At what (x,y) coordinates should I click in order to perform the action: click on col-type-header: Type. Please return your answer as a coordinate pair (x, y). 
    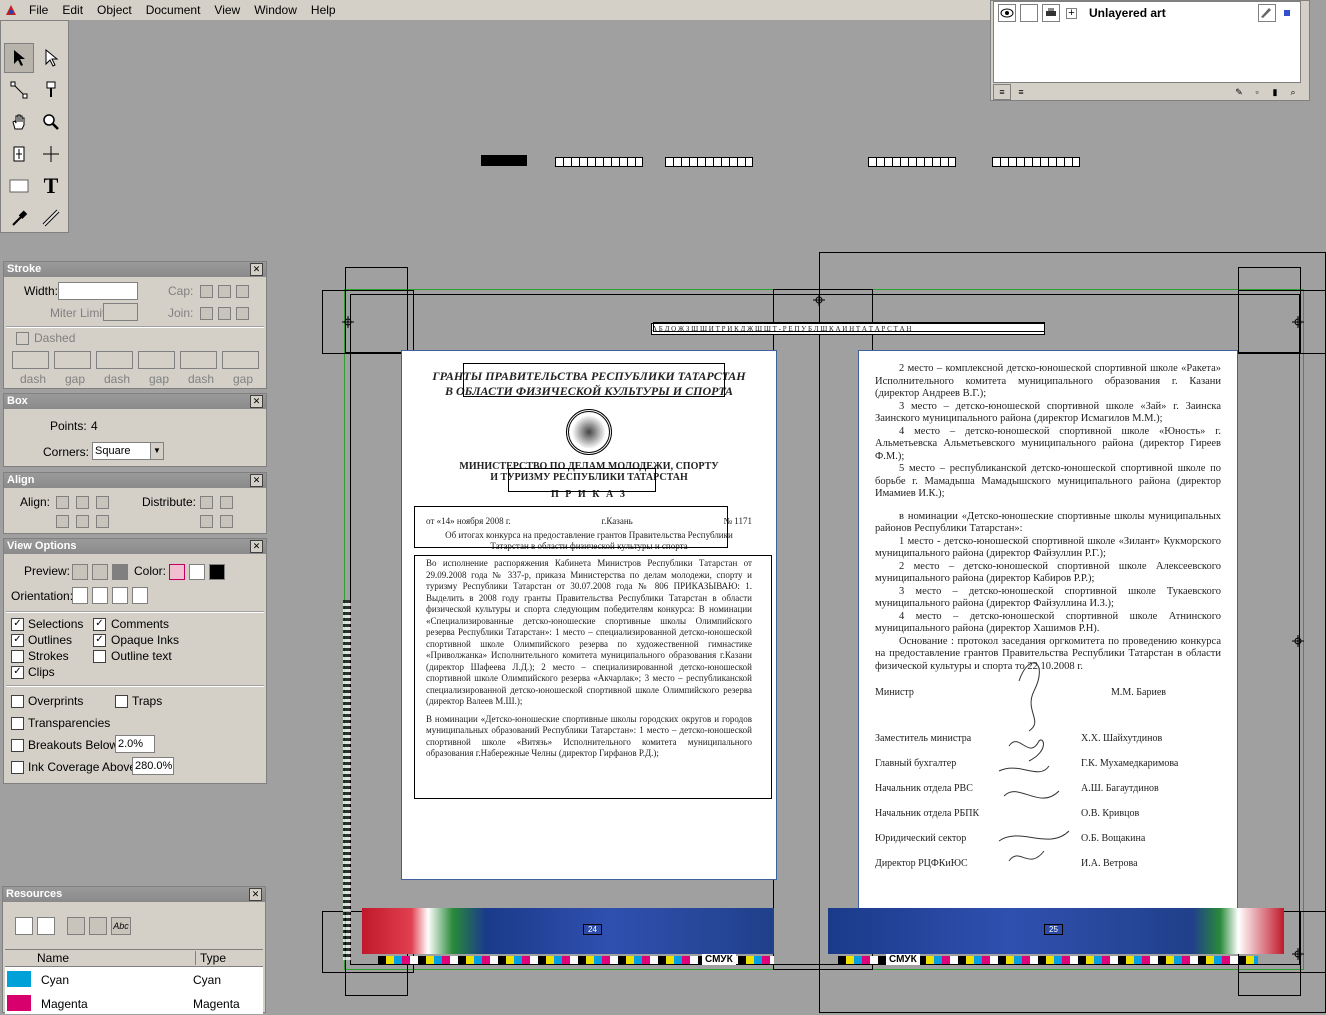
    Looking at the image, I should click on (210, 958).